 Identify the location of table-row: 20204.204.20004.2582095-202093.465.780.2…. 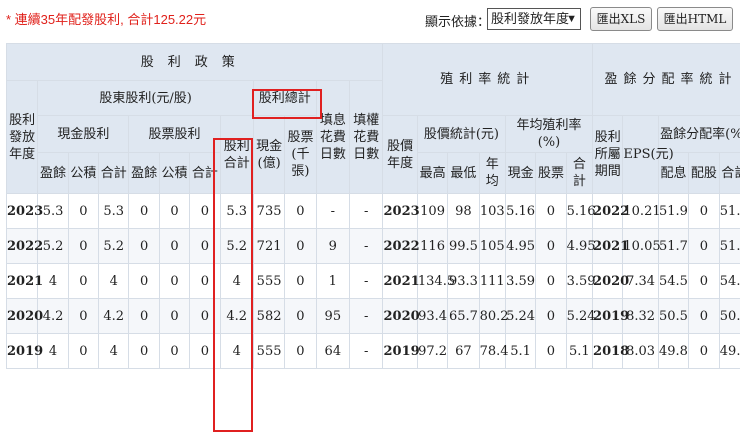
(373, 316).